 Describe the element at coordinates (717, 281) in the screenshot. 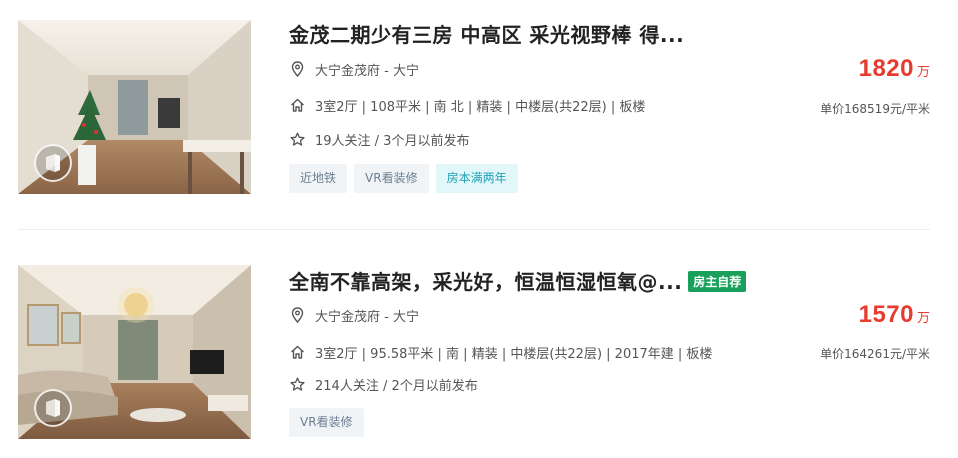

I see `owner-recommended-badge: 房主自荐` at that location.